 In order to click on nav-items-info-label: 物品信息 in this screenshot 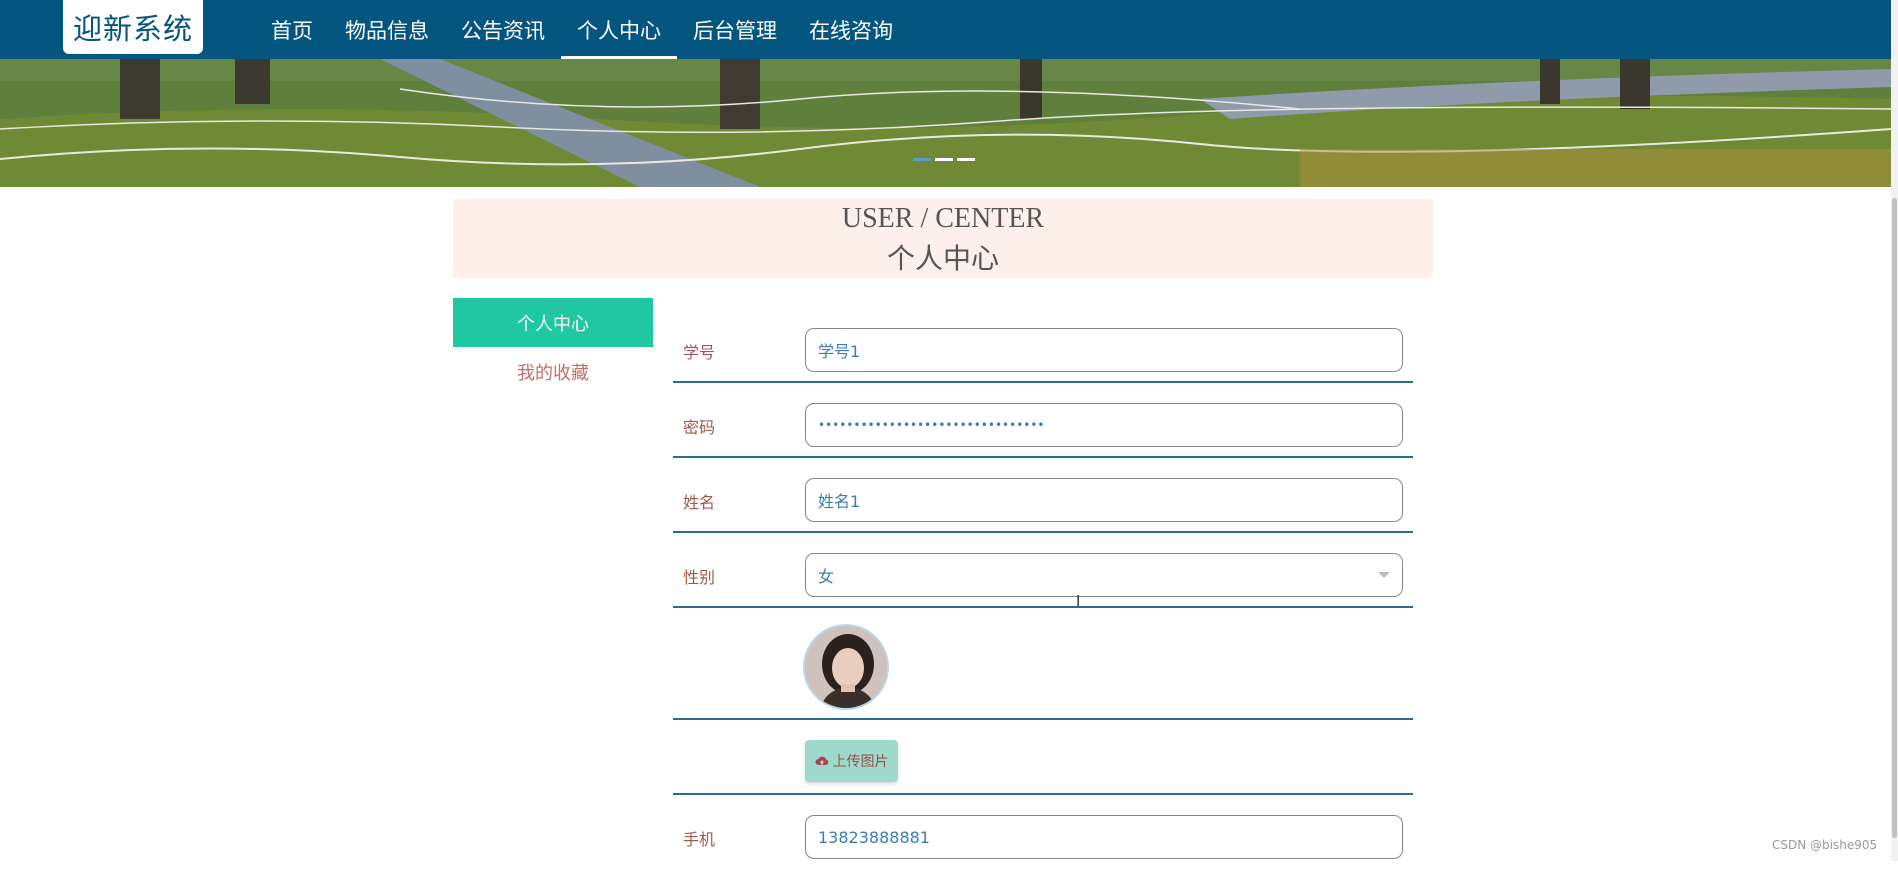, I will do `click(387, 30)`.